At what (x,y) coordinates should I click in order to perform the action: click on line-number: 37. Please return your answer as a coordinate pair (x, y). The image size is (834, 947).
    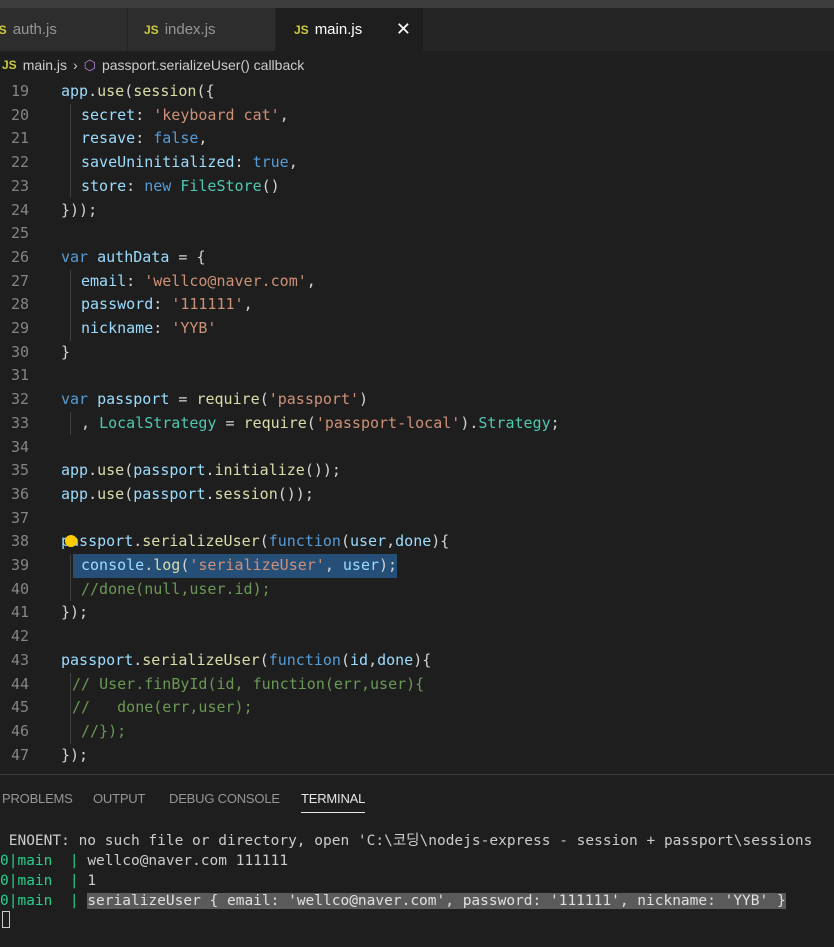
    Looking at the image, I should click on (19, 517).